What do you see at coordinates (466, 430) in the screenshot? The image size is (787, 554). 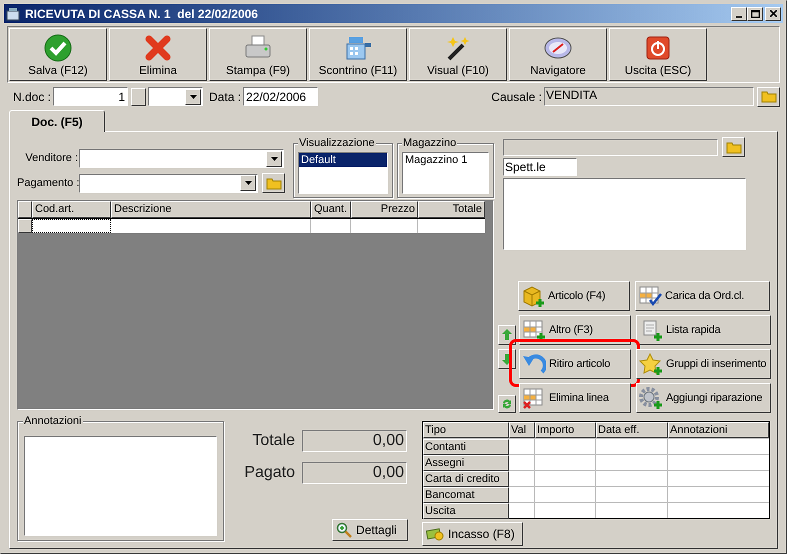 I see `column-header: Tipo` at bounding box center [466, 430].